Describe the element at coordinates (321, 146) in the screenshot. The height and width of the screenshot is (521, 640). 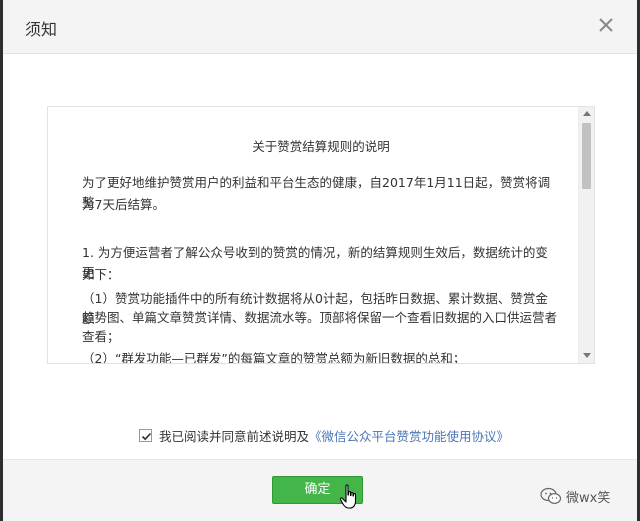
I see `terms-title: 关于赞赏结算规则的说明` at that location.